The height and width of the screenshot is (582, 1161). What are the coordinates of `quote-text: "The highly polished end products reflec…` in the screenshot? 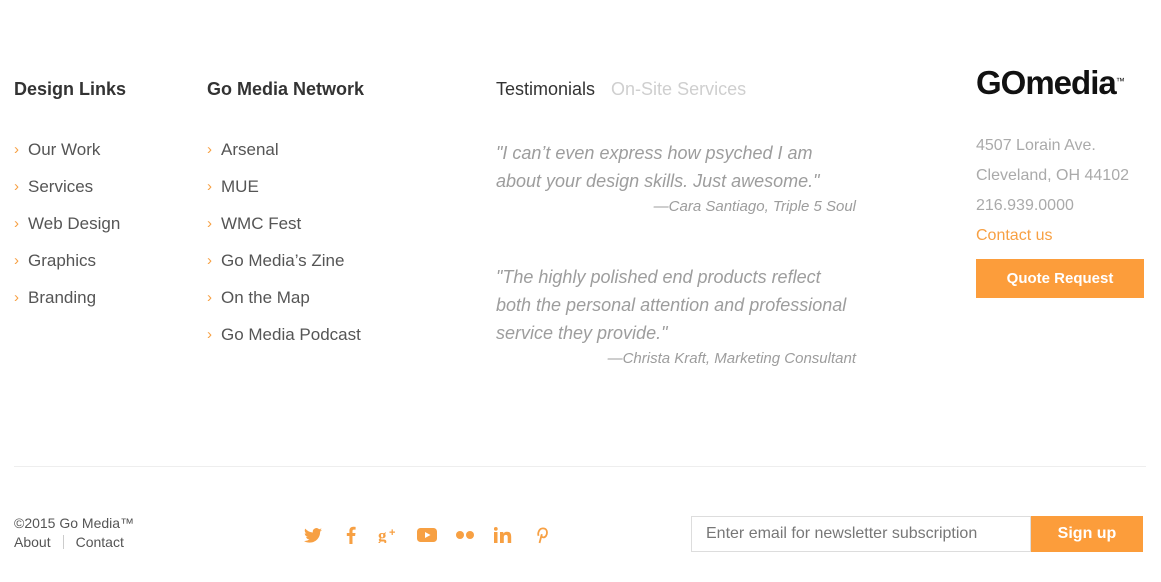 It's located at (671, 305).